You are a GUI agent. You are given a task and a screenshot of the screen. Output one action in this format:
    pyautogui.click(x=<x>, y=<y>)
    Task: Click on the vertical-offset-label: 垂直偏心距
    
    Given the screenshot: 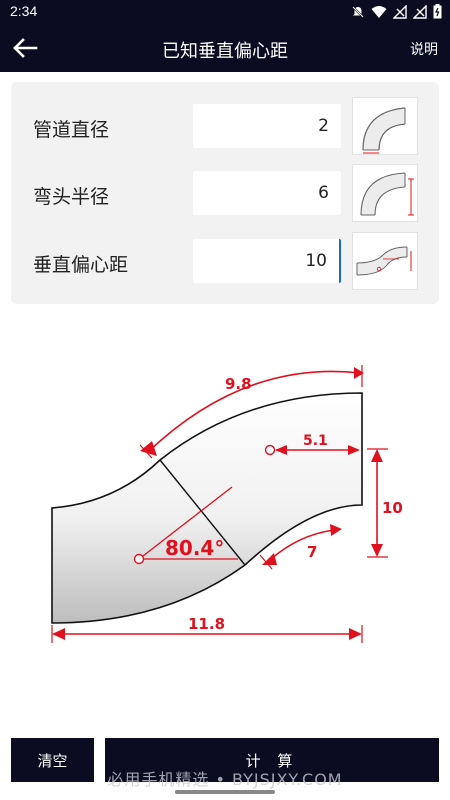 What is the action you would take?
    pyautogui.click(x=81, y=265)
    